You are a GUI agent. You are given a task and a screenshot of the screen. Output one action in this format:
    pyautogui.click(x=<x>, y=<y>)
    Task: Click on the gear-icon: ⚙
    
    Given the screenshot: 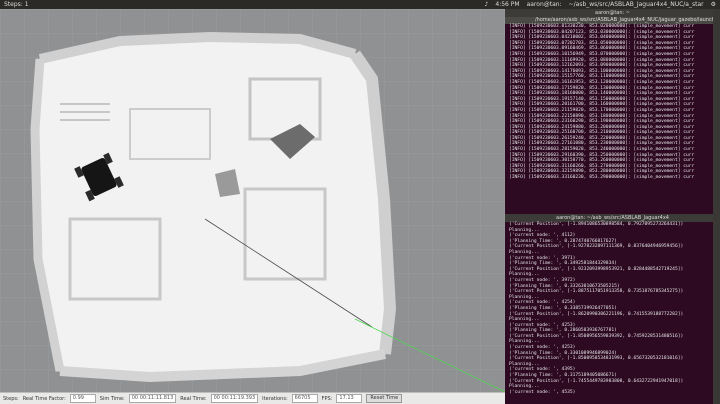 What is the action you would take?
    pyautogui.click(x=713, y=4)
    